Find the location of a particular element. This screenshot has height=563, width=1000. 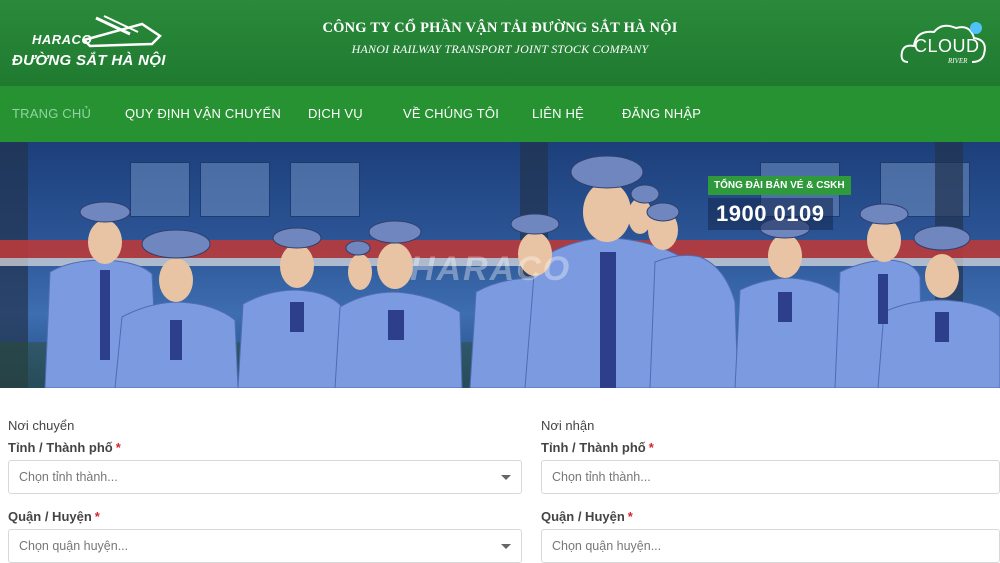

sender-section-title: Nơi chuyển is located at coordinates (41, 425).